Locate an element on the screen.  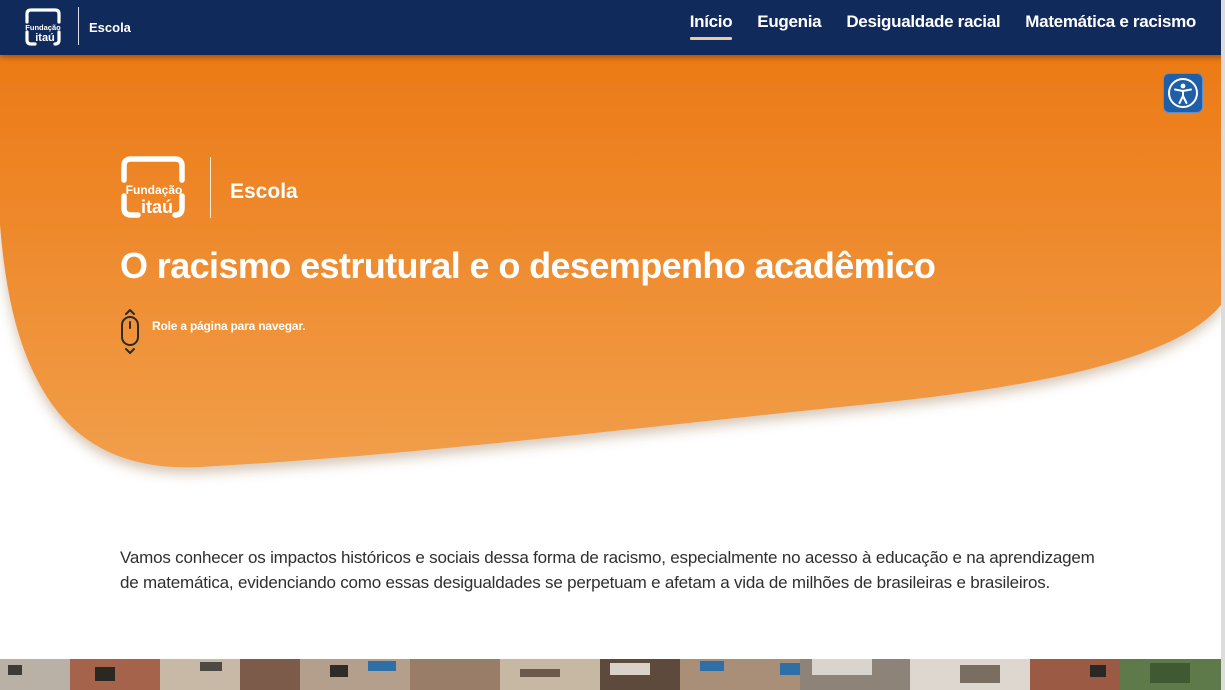
hero-section-label: Escola is located at coordinates (264, 191).